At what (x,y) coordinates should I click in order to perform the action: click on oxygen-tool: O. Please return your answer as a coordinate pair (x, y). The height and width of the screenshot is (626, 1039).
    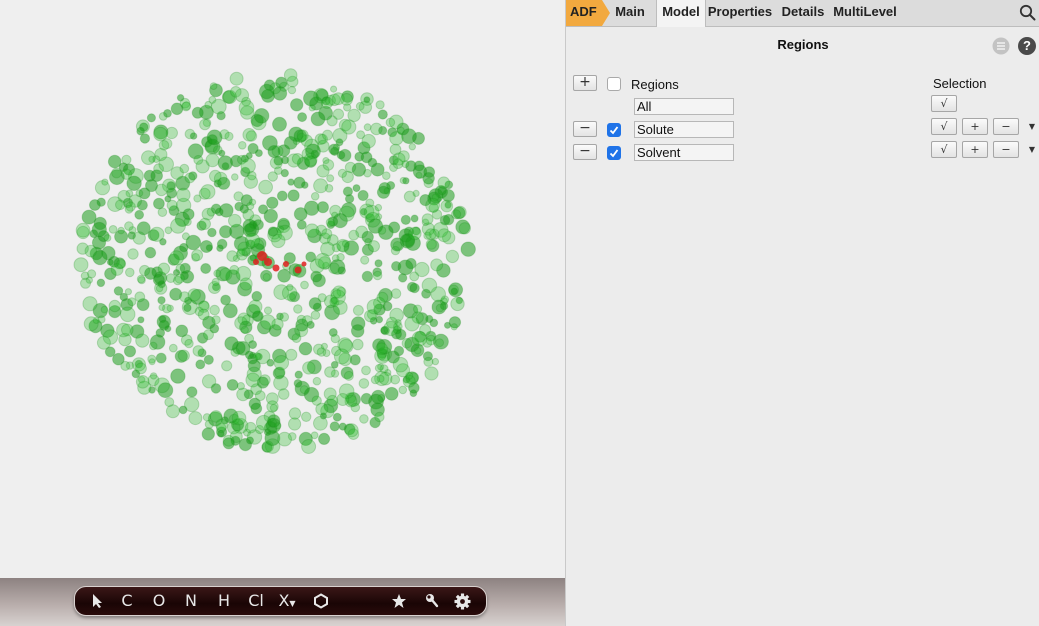
    Looking at the image, I should click on (159, 601).